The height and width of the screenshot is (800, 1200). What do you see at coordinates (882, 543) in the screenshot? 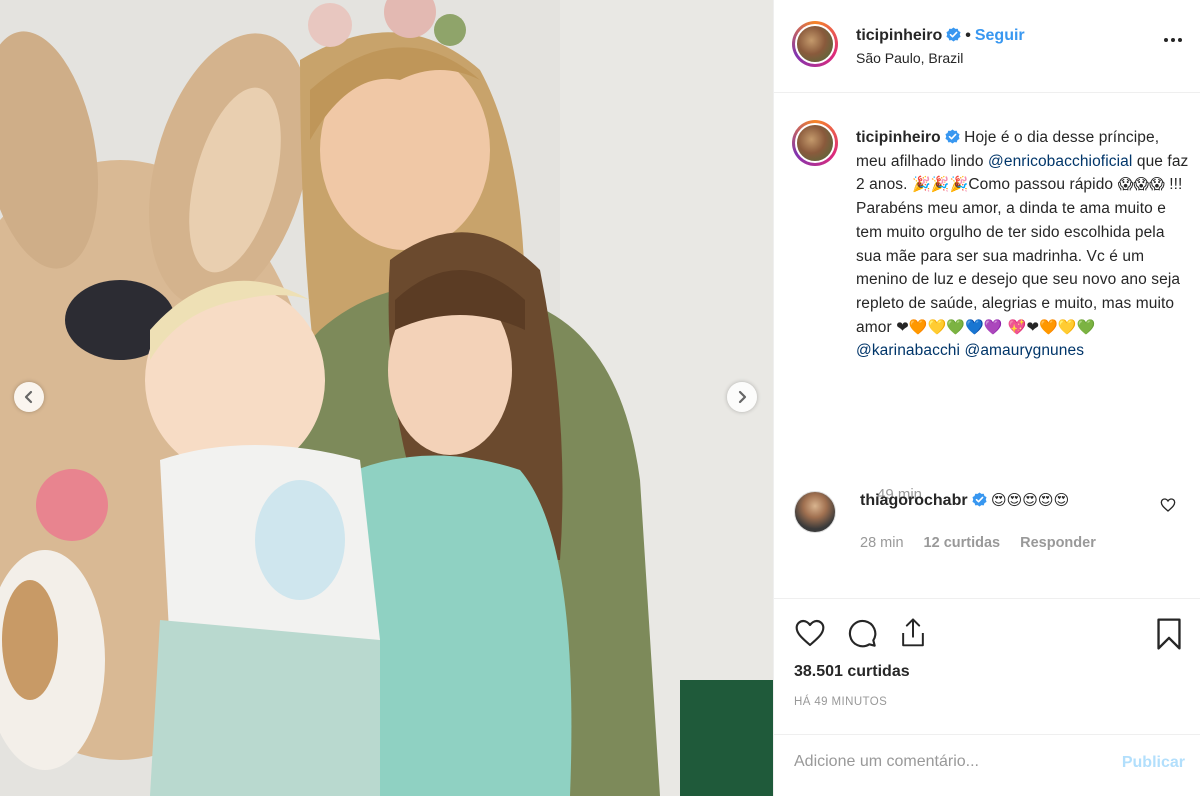
I see `comment-timestamp: 28 min` at bounding box center [882, 543].